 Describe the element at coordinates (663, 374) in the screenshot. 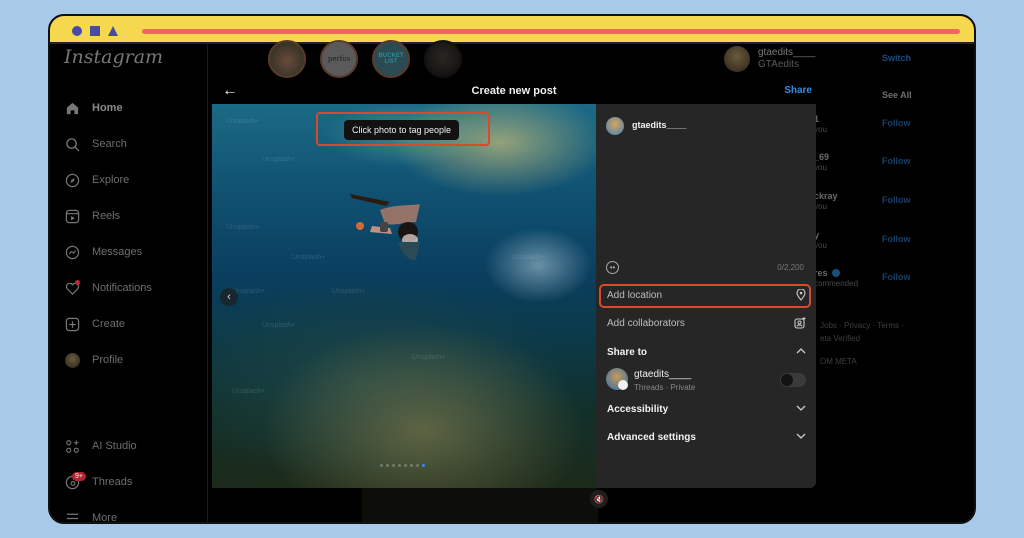

I see `threads-username: gtaedits____` at that location.